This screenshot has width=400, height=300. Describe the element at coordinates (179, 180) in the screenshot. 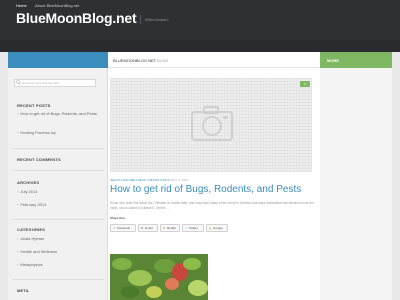

I see `post-date: JULY 1, 2014` at that location.